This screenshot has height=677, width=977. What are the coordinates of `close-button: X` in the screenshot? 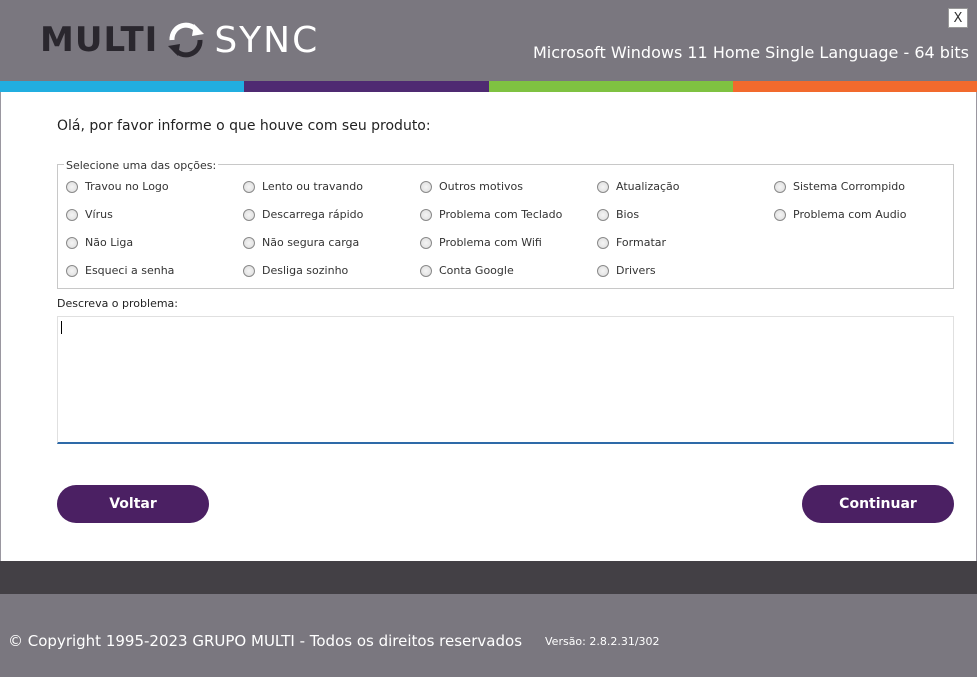 It's located at (958, 18).